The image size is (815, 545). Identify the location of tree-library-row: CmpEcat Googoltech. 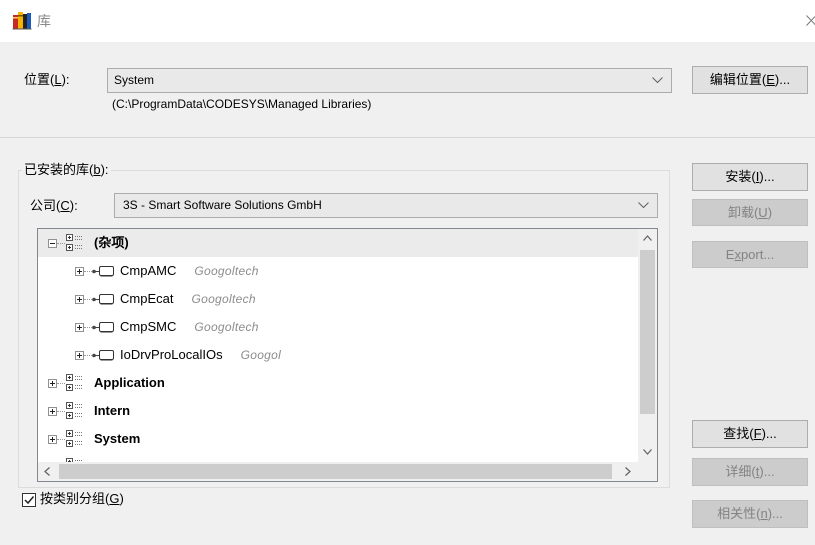
(338, 299).